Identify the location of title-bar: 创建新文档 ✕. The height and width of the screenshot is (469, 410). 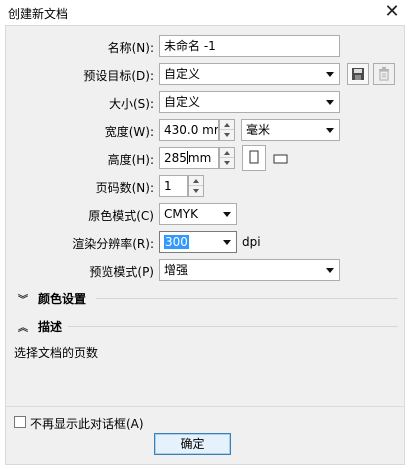
(205, 12).